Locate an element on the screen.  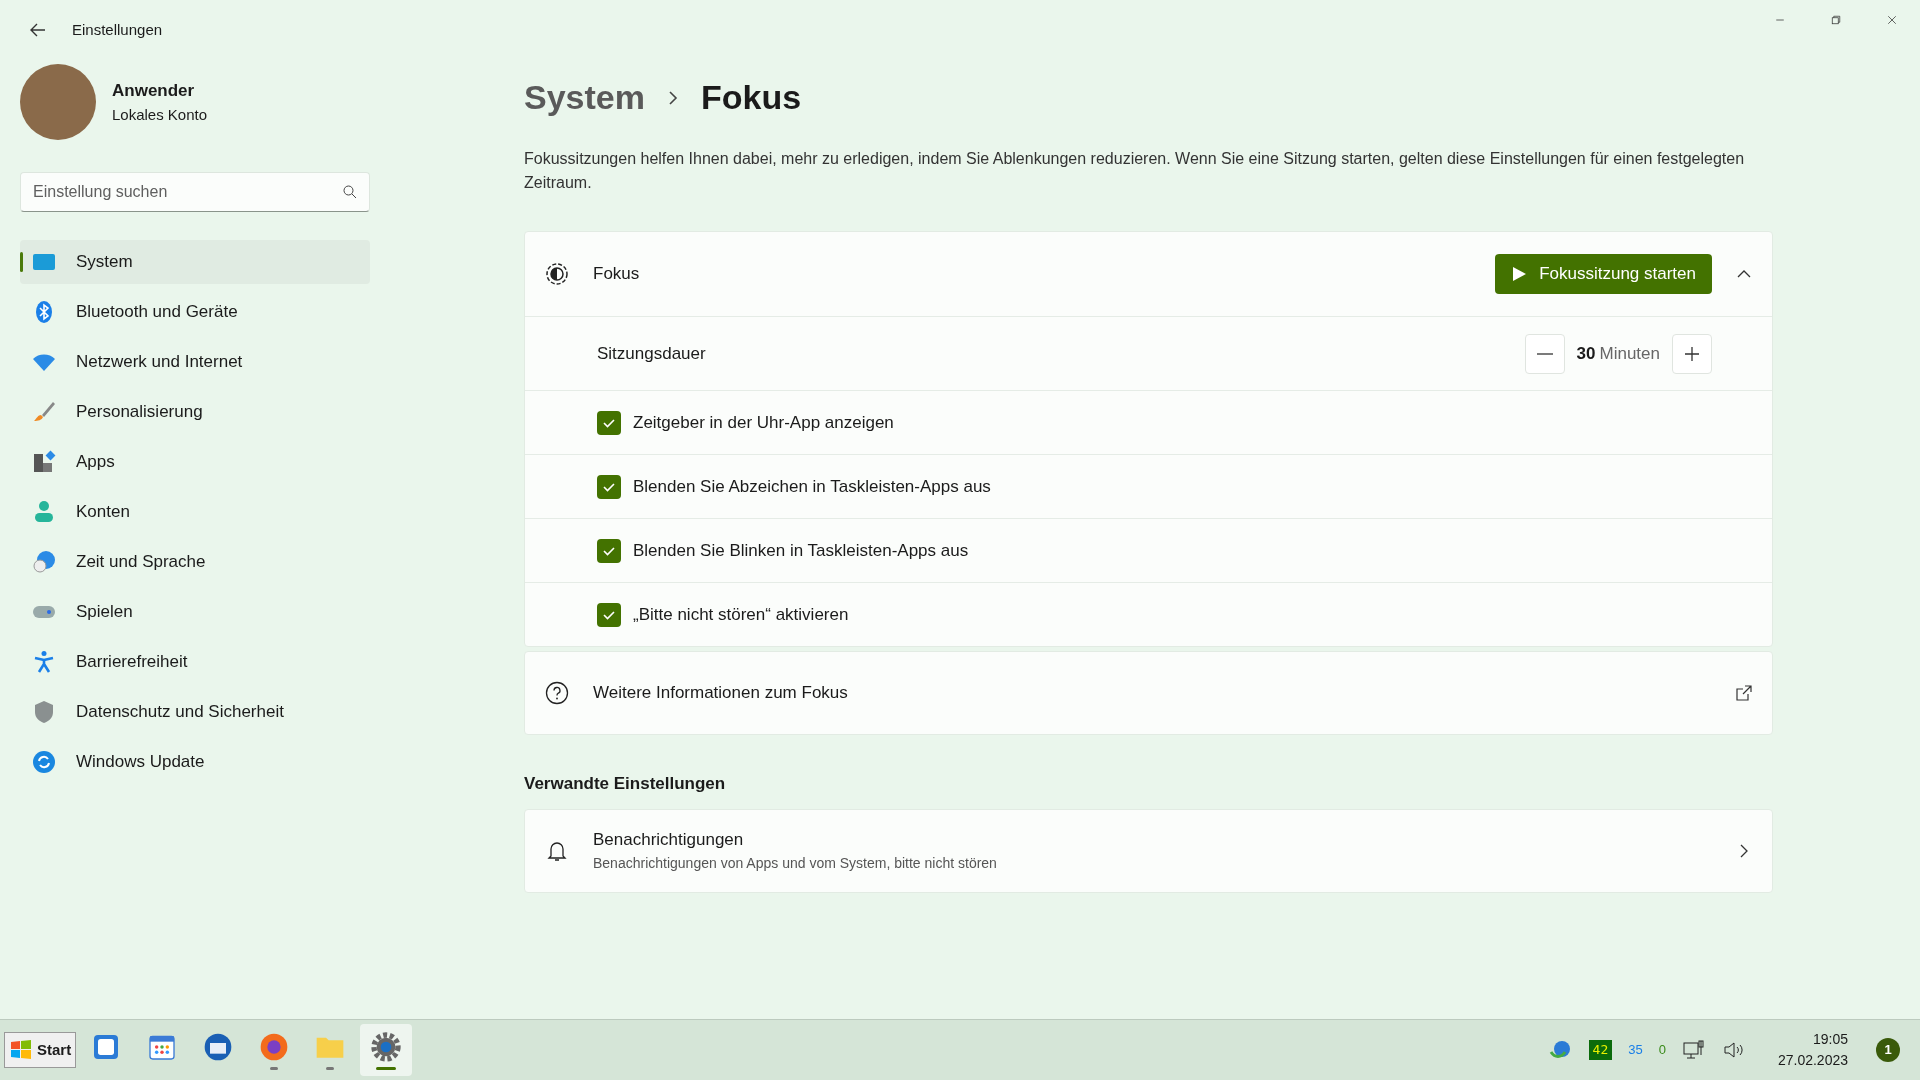
page-title: Fokus is located at coordinates (751, 97).